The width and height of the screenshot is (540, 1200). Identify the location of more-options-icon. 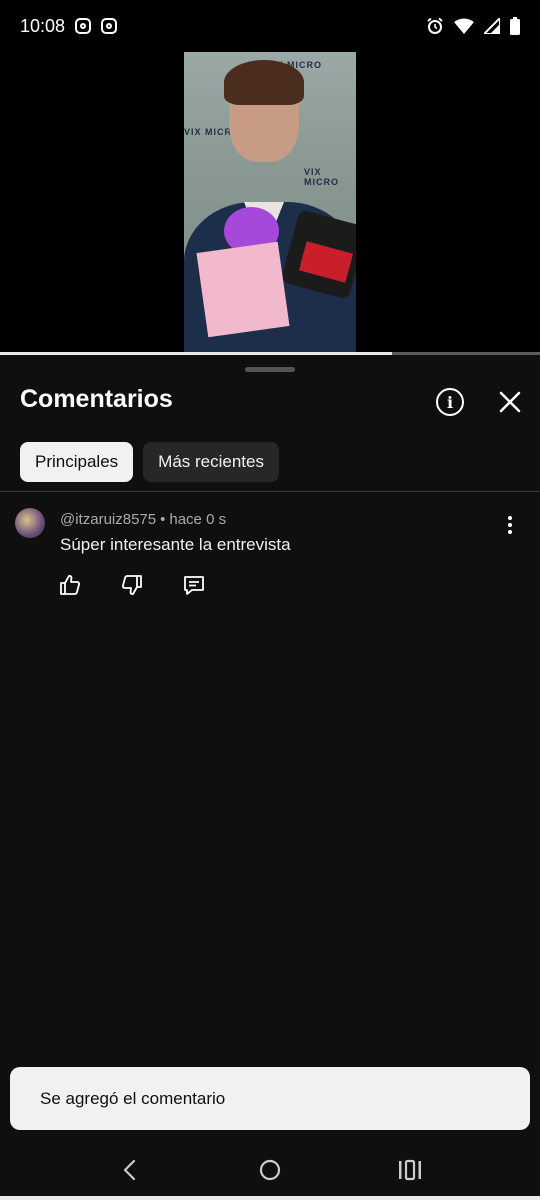
(510, 525).